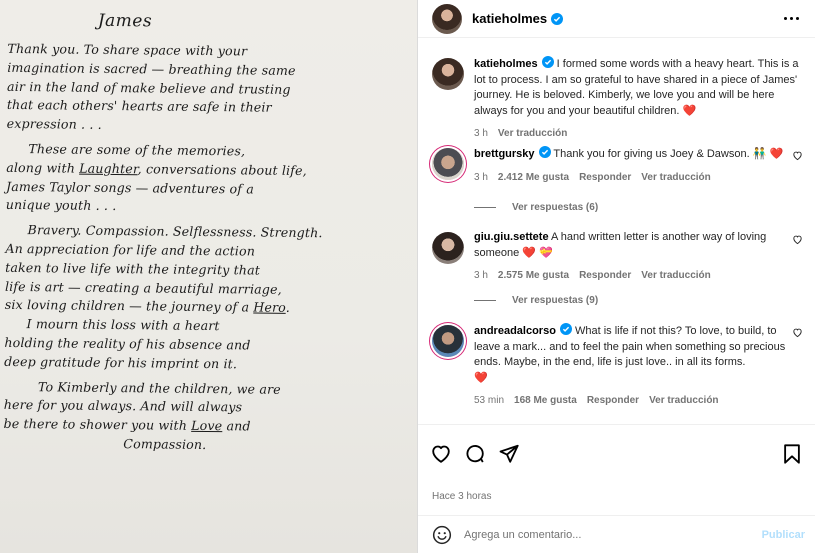 This screenshot has width=815, height=553. I want to click on comment-username: andreadalcorso, so click(515, 331).